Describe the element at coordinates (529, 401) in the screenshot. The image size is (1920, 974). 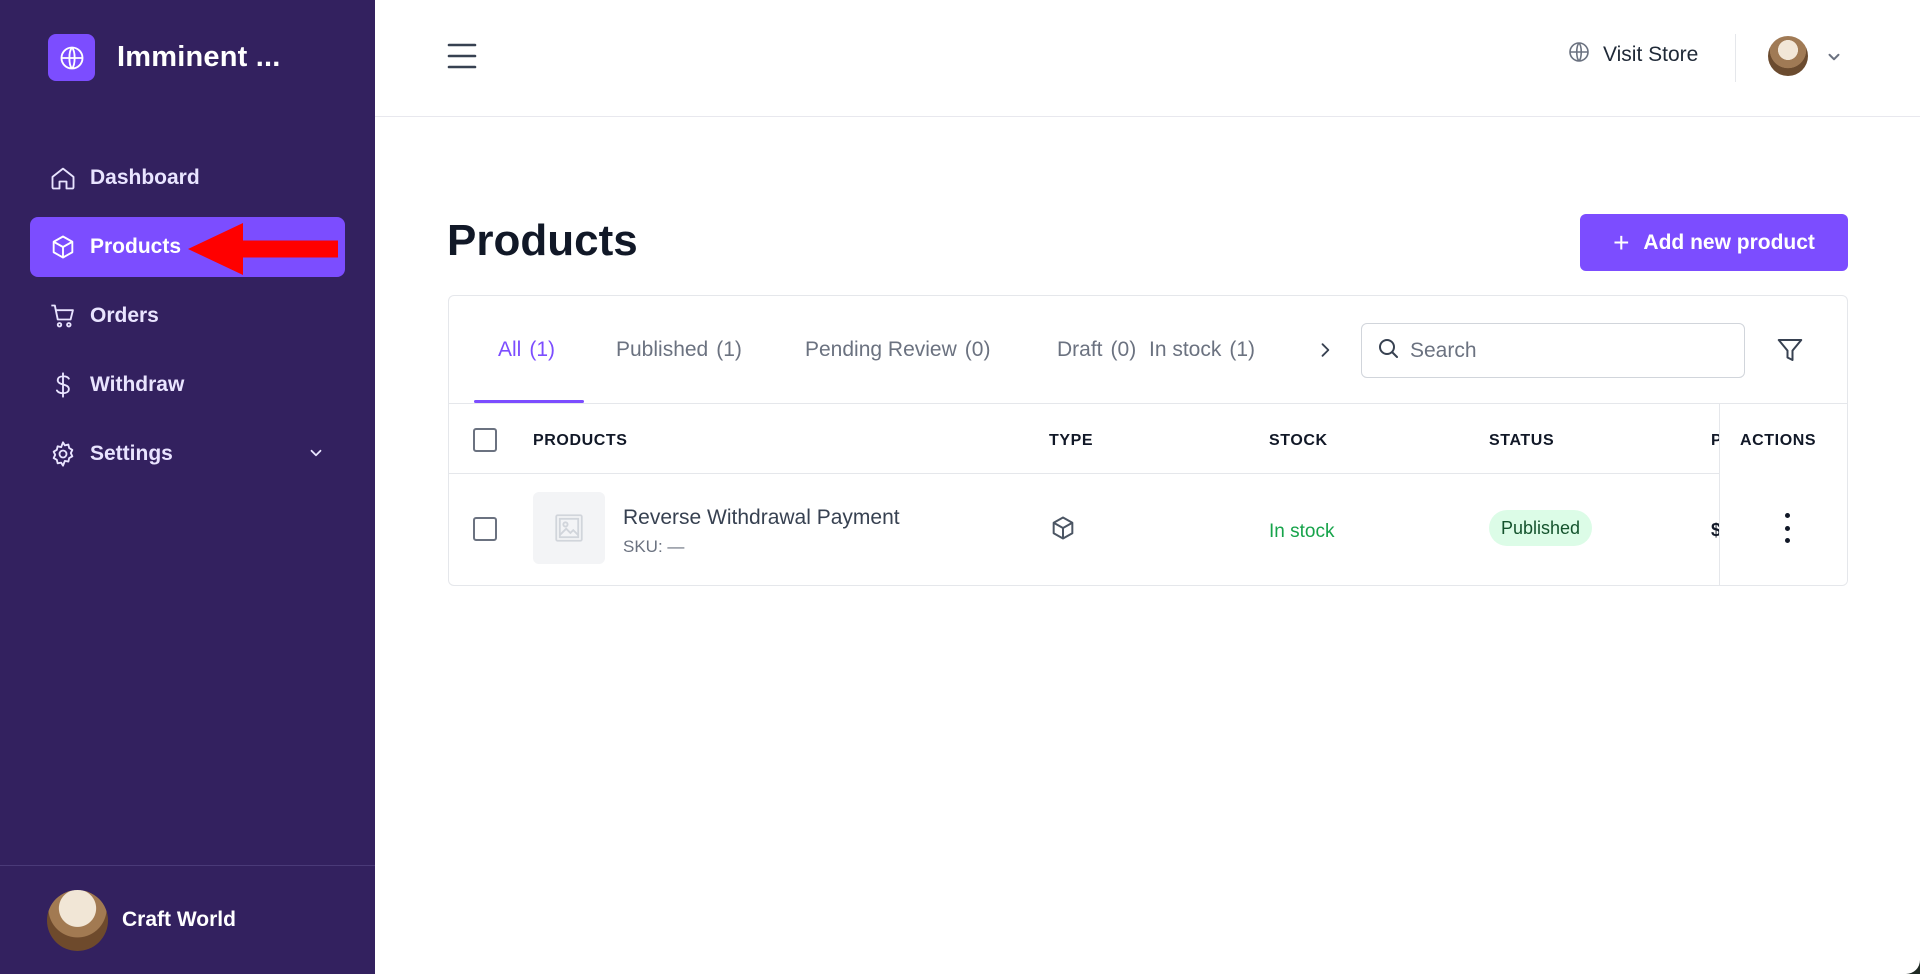
I see `active-tab-indicator` at that location.